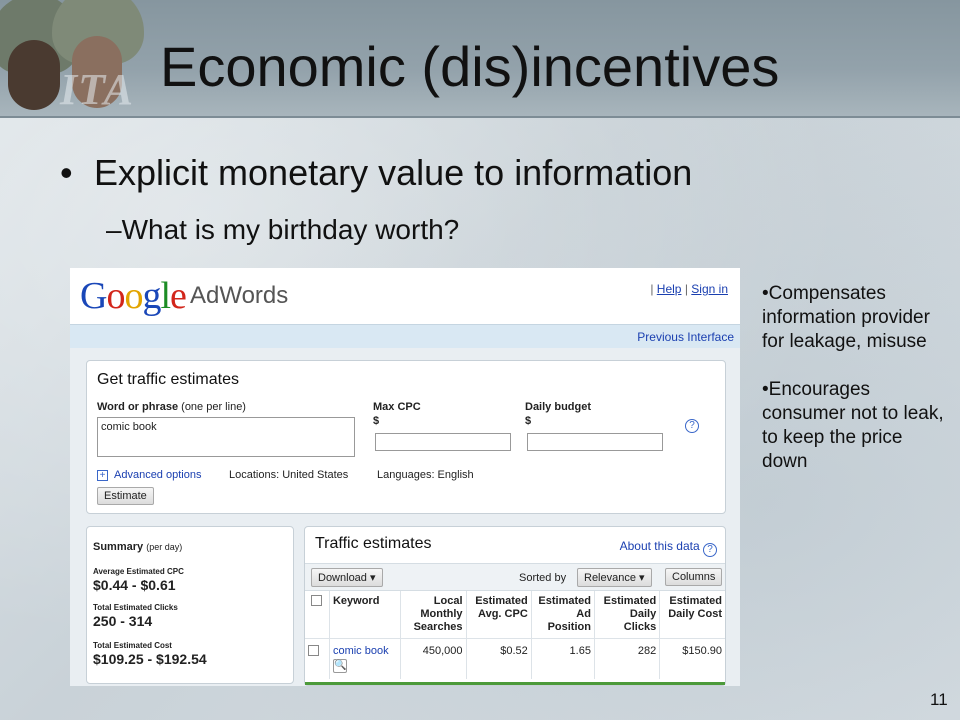  I want to click on traffic-title: Traffic estimates, so click(373, 543).